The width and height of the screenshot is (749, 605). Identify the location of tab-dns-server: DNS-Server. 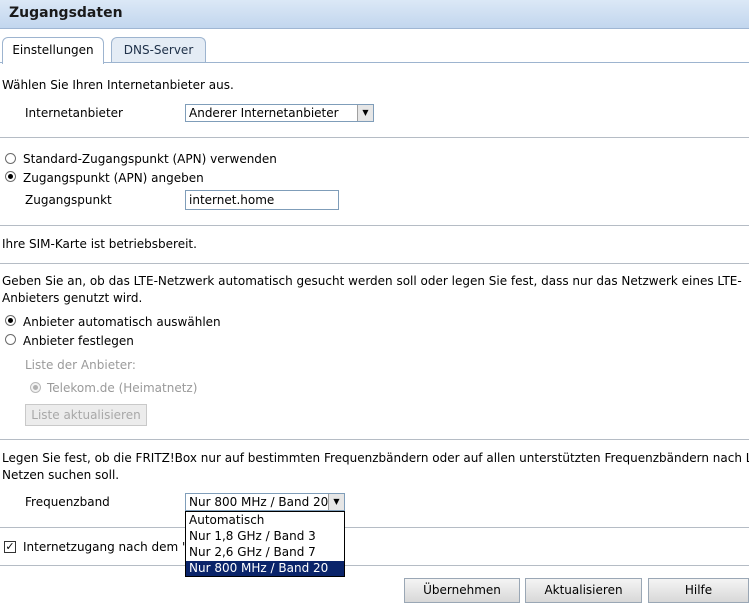
(158, 50).